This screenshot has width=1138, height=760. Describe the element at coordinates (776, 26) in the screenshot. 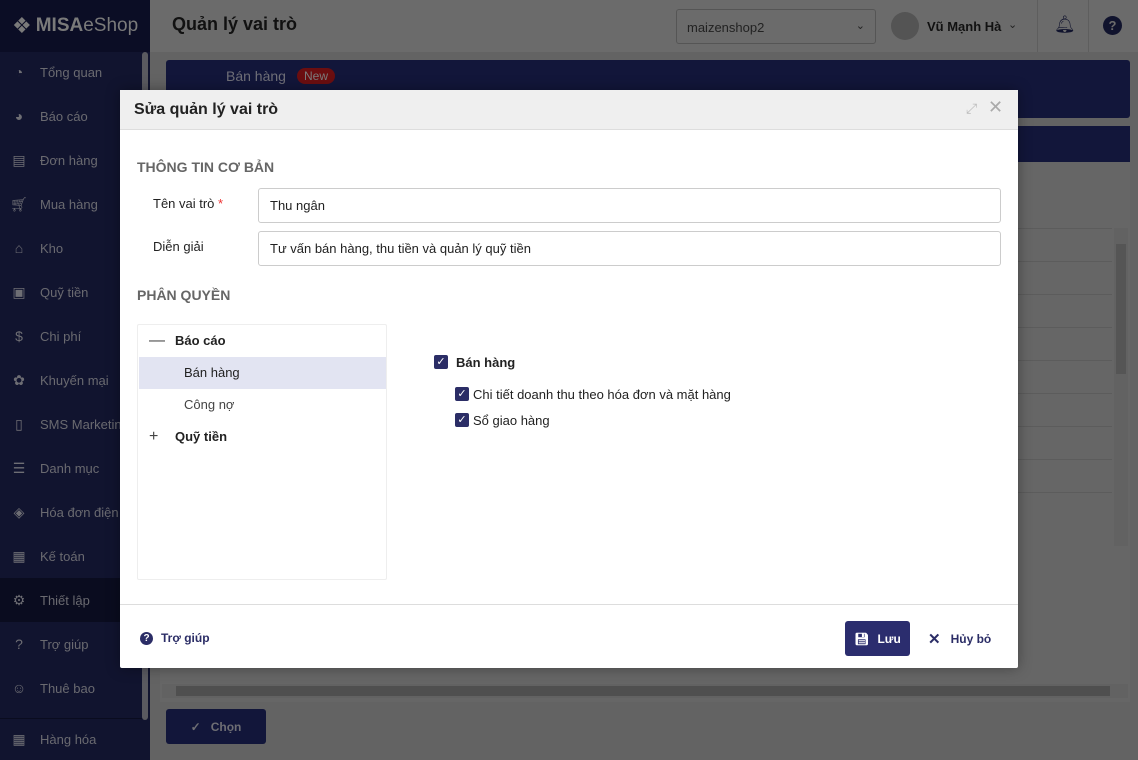

I see `shop-select: maizenshop2 ⌄` at that location.